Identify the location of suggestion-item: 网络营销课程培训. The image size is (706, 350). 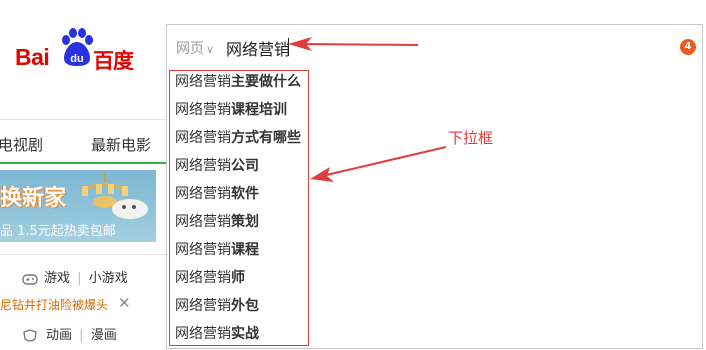
(231, 110).